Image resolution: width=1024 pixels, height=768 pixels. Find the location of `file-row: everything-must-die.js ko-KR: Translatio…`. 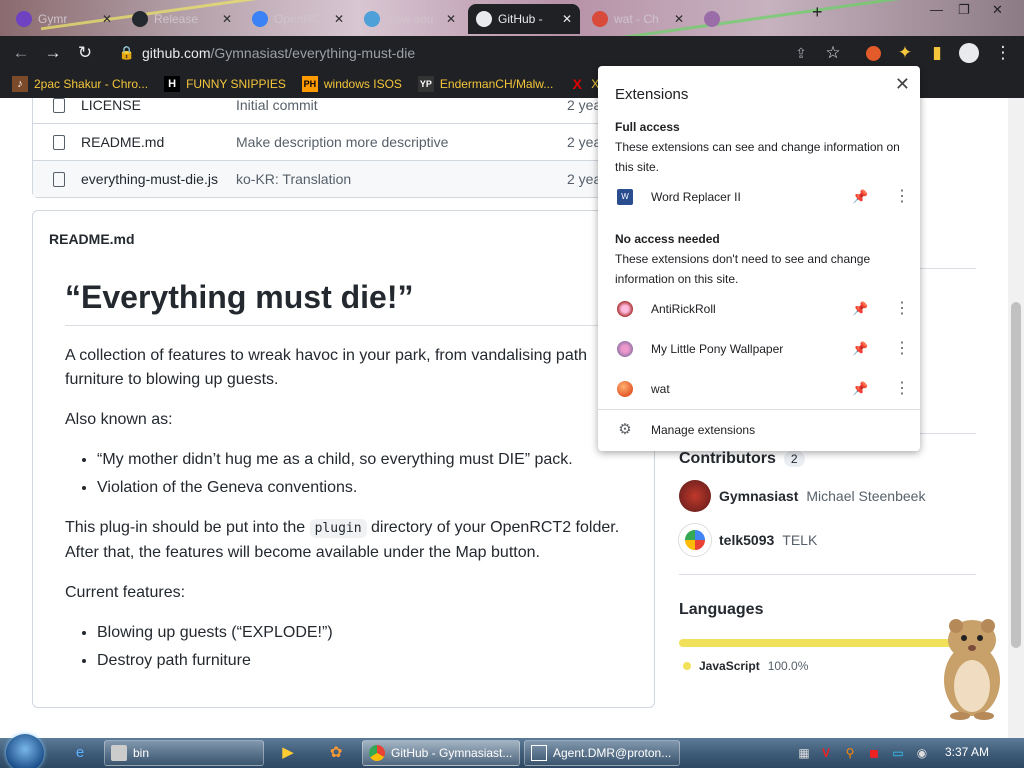

file-row: everything-must-die.js ko-KR: Translatio… is located at coordinates (342, 178).